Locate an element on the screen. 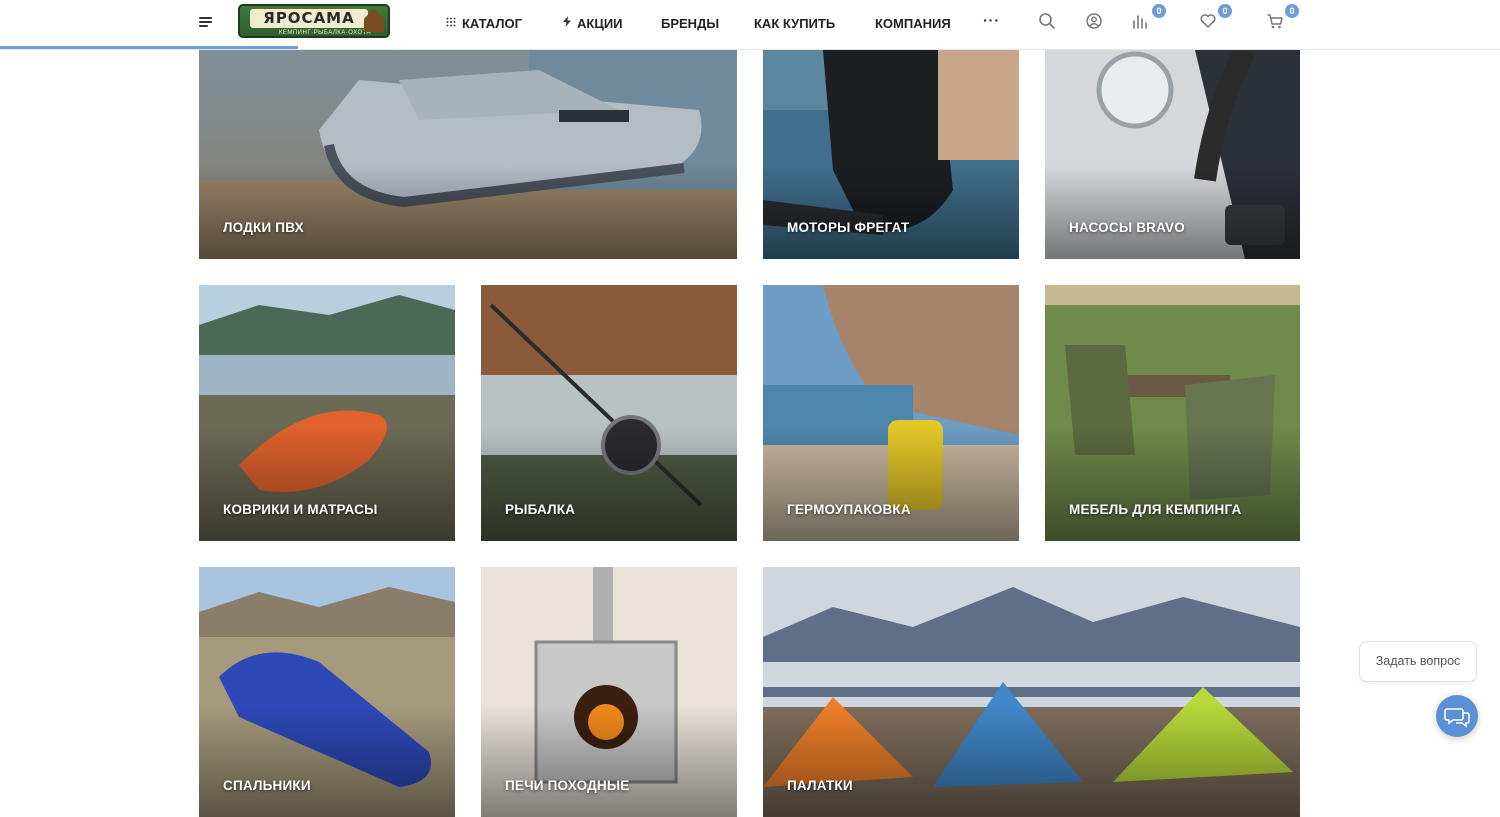 The width and height of the screenshot is (1500, 817). site-logo: ЯРОСАМА КЕМПИНГ·РЫБАЛКА·ОХОТА is located at coordinates (314, 21).